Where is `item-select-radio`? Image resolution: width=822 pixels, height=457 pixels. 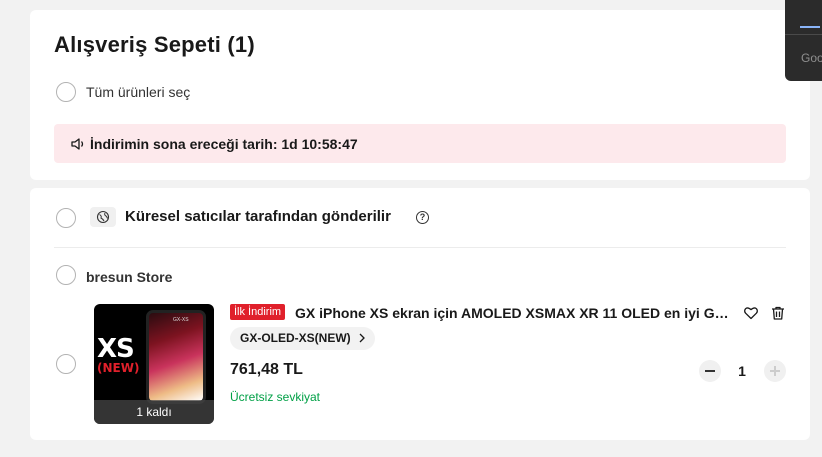 item-select-radio is located at coordinates (66, 364).